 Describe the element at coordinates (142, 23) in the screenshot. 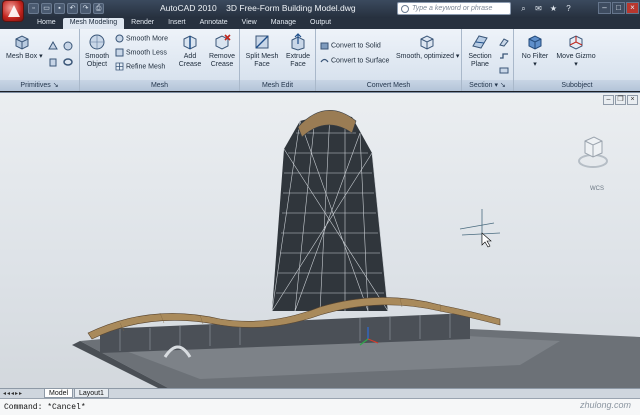

I see `tab-render: Render` at that location.